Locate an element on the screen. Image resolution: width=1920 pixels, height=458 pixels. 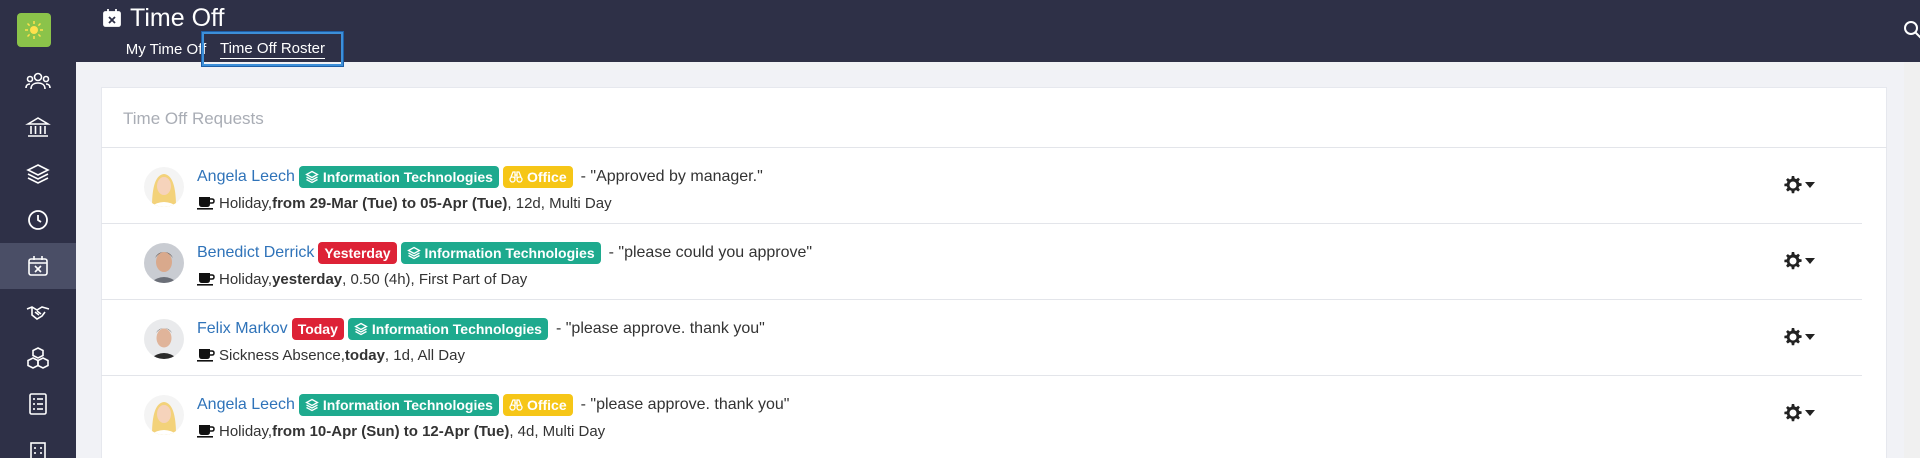
sidebar-item-building is located at coordinates (38, 442).